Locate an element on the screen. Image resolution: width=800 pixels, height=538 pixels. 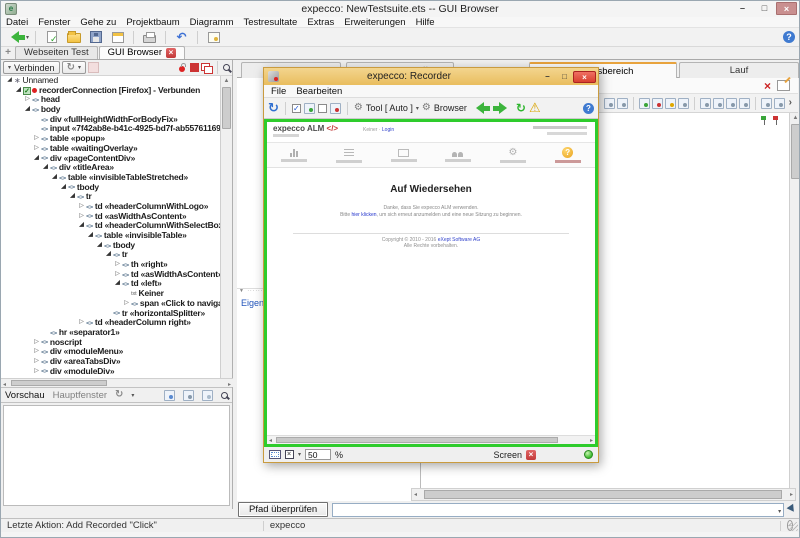
page-tab: ⚙ is located at coordinates (513, 155).